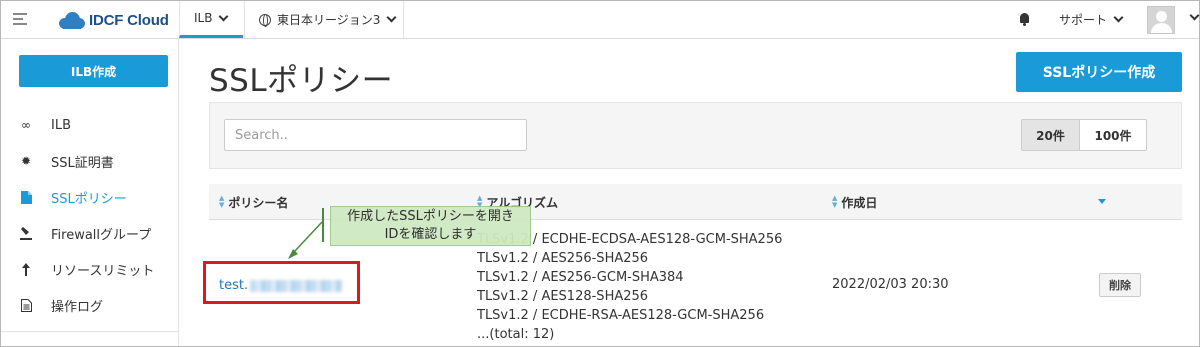 Image resolution: width=1200 pixels, height=347 pixels. What do you see at coordinates (1161, 20) in the screenshot?
I see `avatar` at bounding box center [1161, 20].